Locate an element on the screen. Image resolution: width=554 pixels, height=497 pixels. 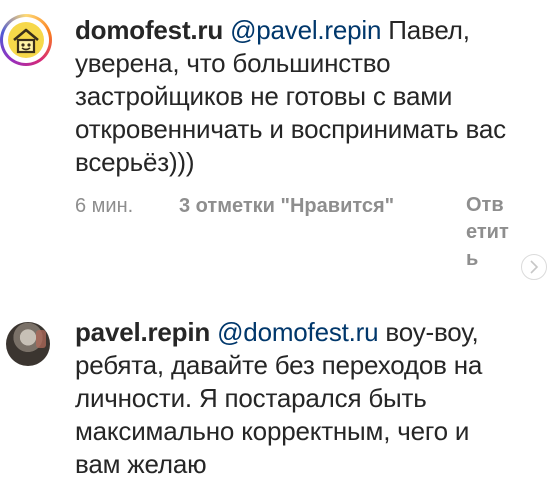
reply-button: Ответить is located at coordinates (490, 232).